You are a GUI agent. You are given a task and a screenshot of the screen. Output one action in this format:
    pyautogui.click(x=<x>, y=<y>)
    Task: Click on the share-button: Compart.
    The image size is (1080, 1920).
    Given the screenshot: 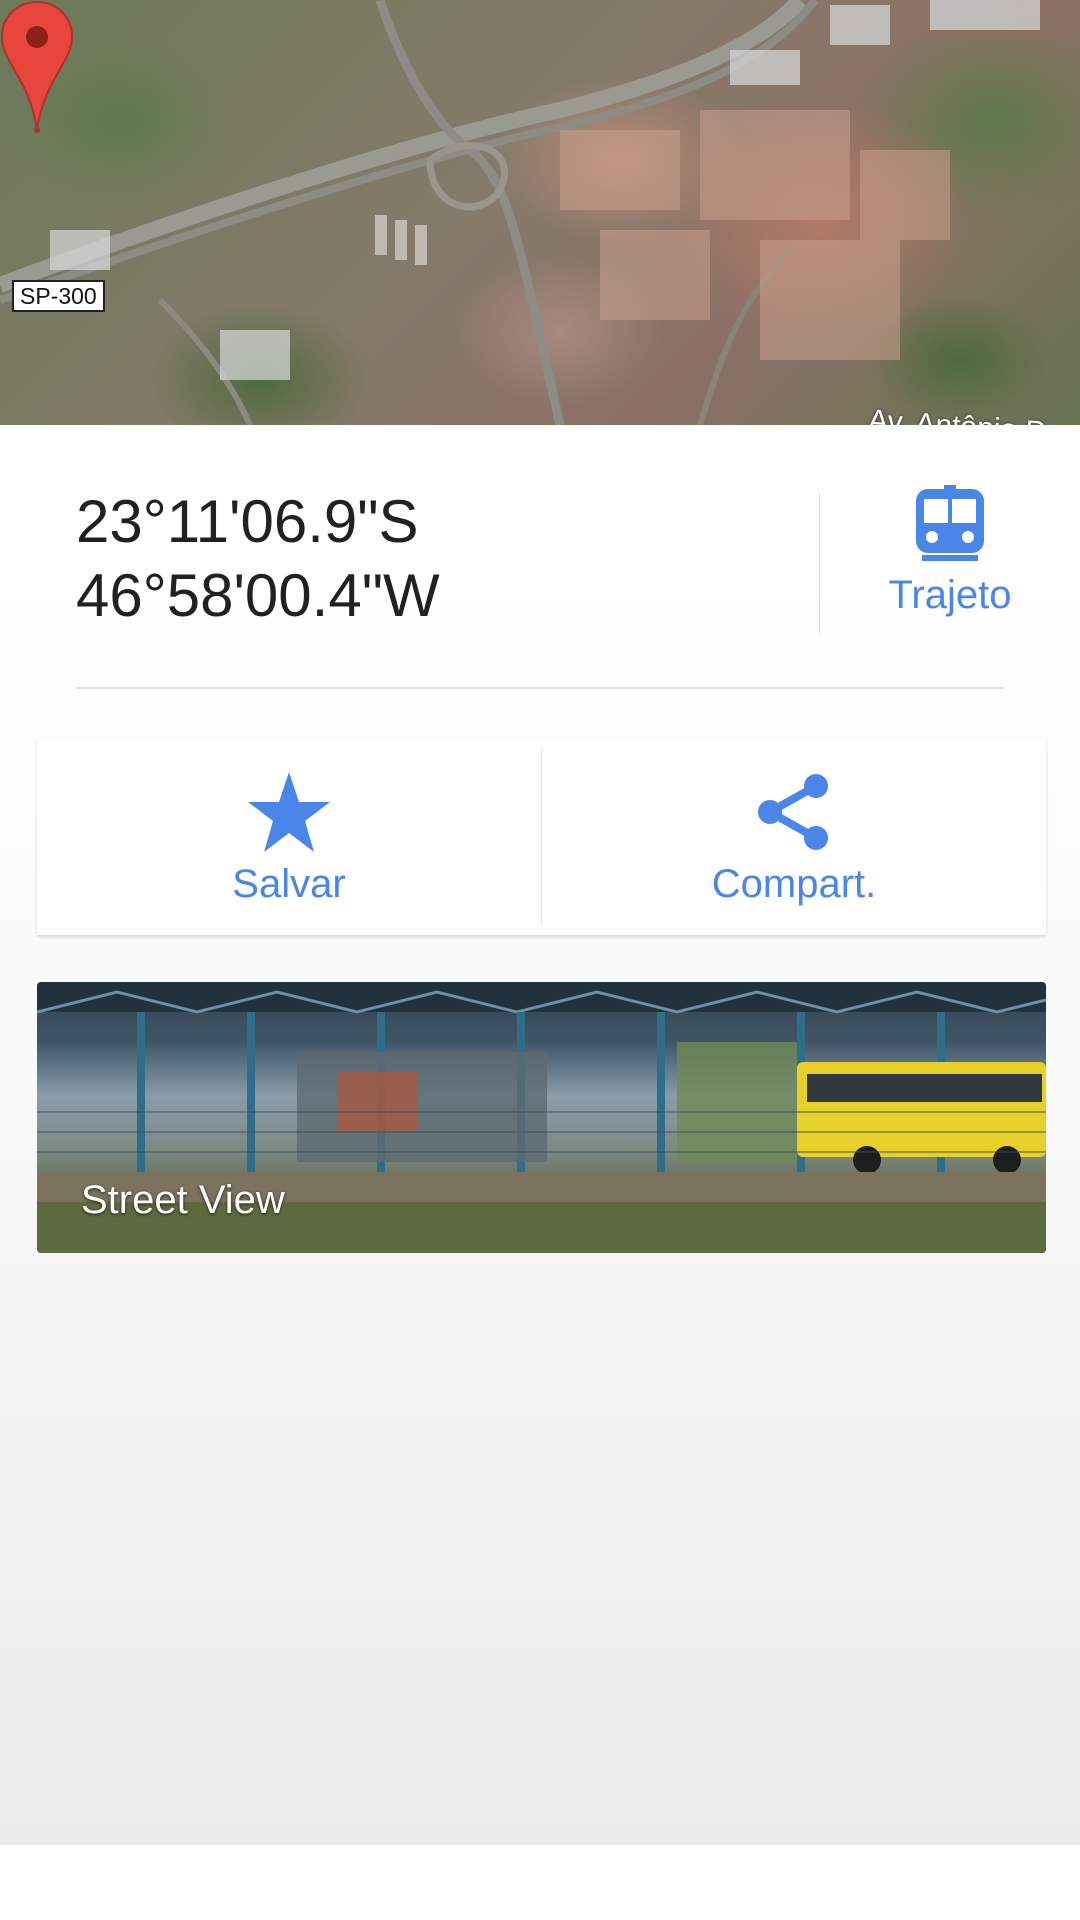 What is the action you would take?
    pyautogui.click(x=794, y=836)
    